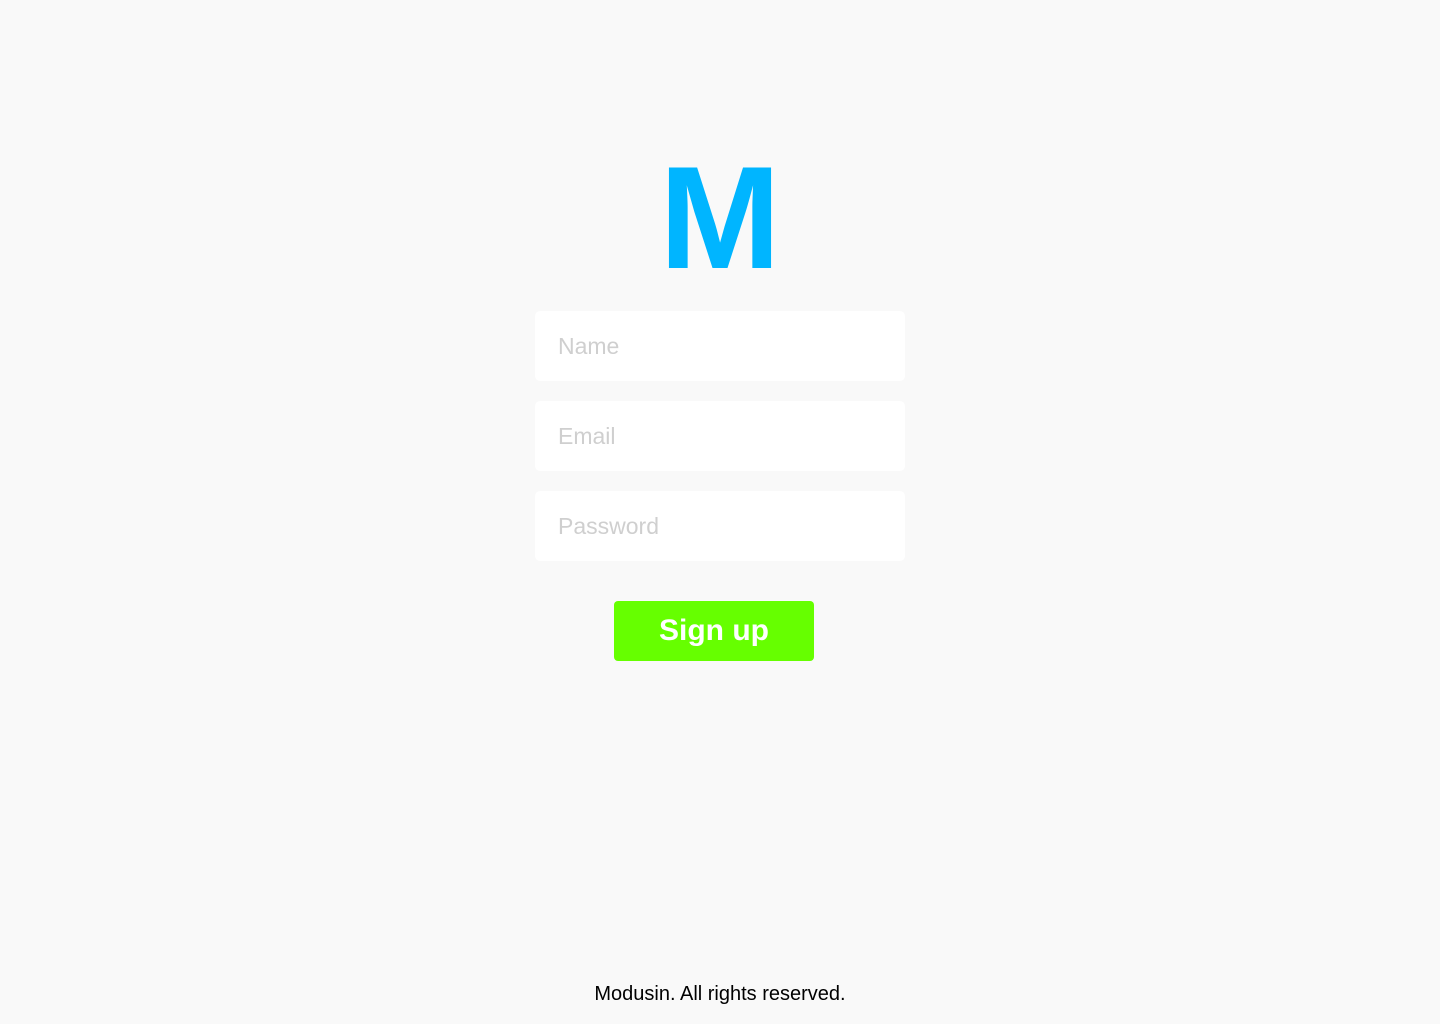 The image size is (1440, 1024). Describe the element at coordinates (720, 994) in the screenshot. I see `footer-copyright: Modusin. All rights reserved.` at that location.